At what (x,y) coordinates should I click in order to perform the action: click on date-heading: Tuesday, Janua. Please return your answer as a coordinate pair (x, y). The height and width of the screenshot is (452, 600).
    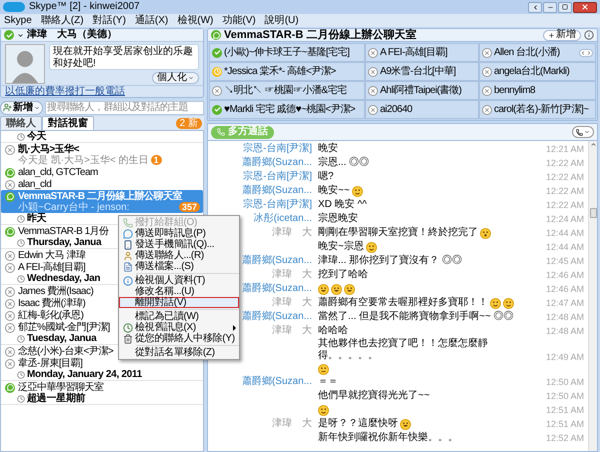
    Looking at the image, I should click on (61, 338).